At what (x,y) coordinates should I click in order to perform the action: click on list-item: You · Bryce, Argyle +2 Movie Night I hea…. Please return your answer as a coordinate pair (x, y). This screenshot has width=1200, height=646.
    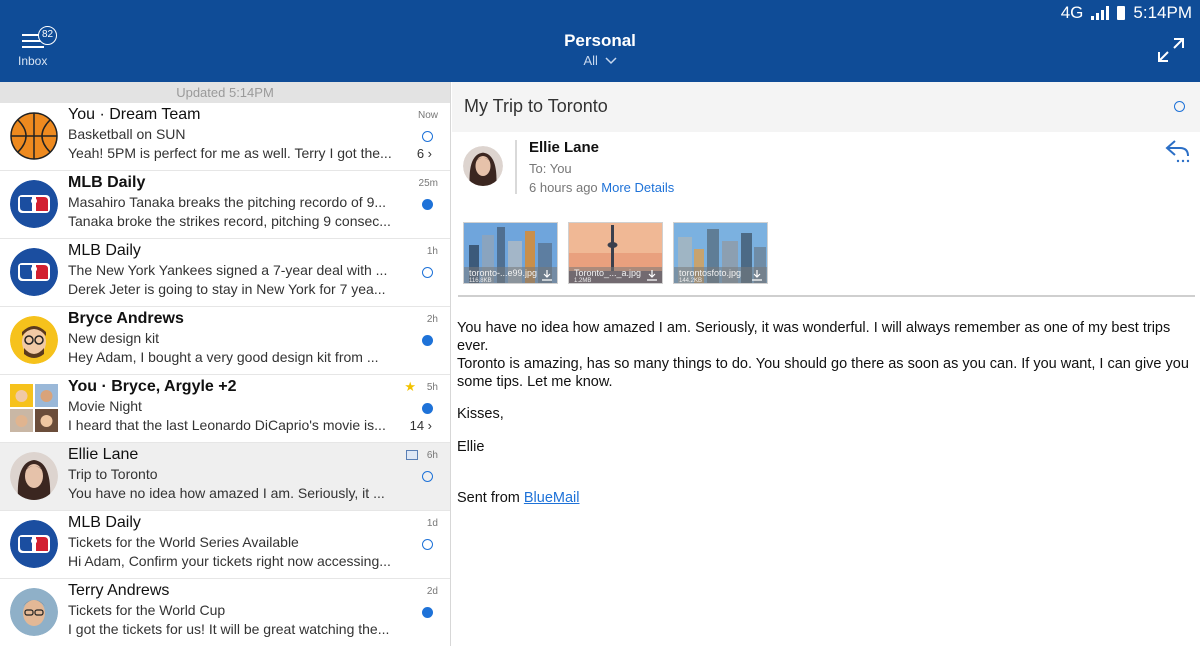
    Looking at the image, I should click on (225, 409).